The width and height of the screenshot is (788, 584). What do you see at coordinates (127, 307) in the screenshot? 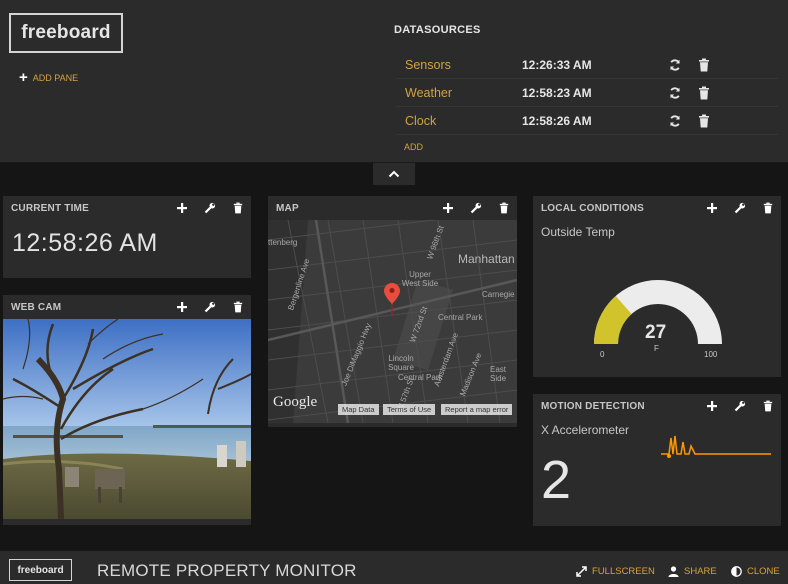
I see `pane-header: WEB CAM` at bounding box center [127, 307].